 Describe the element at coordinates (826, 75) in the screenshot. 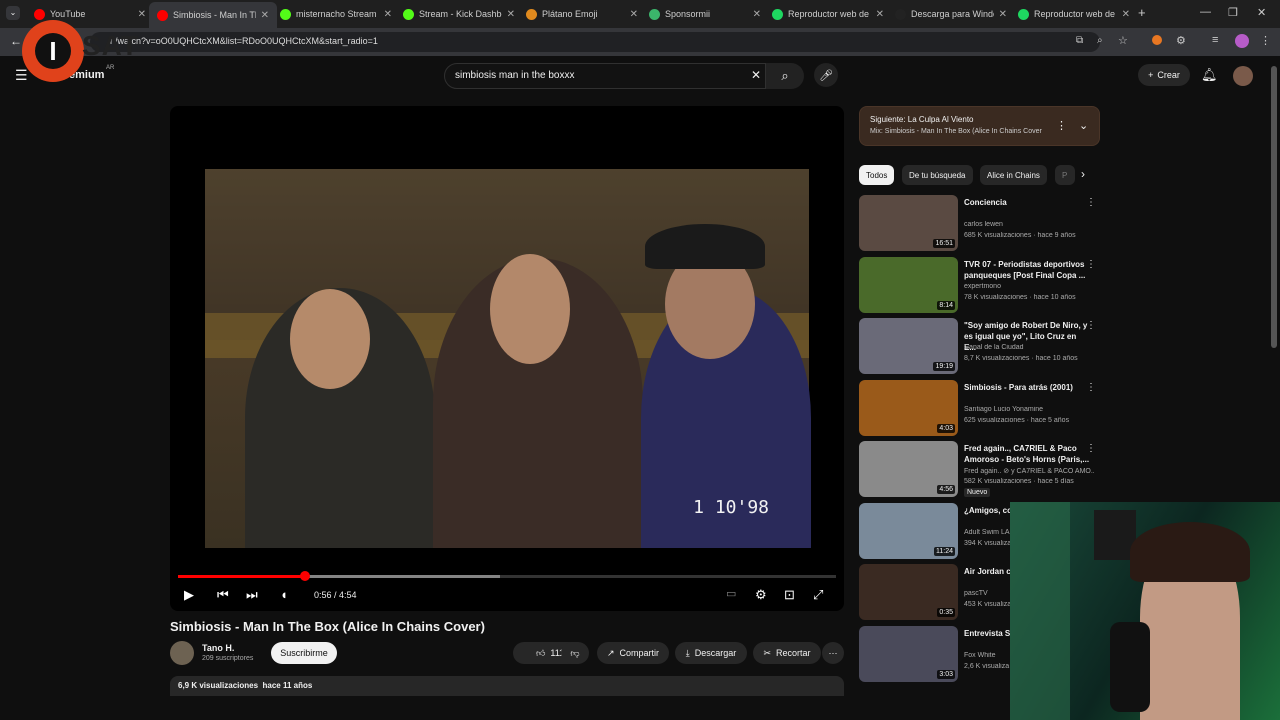

I see `voice-search-button: 🎤︎` at that location.